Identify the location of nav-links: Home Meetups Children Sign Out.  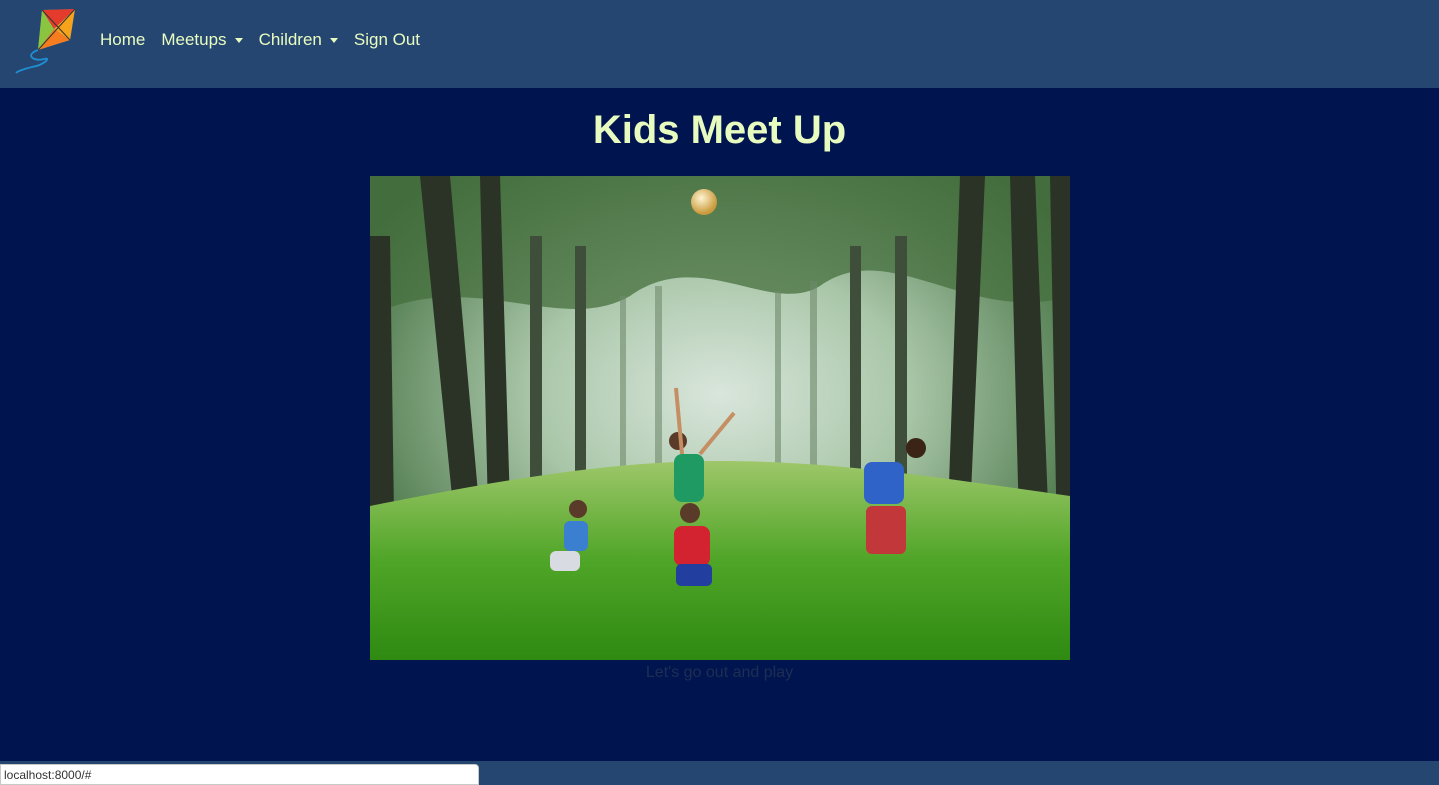
(268, 40).